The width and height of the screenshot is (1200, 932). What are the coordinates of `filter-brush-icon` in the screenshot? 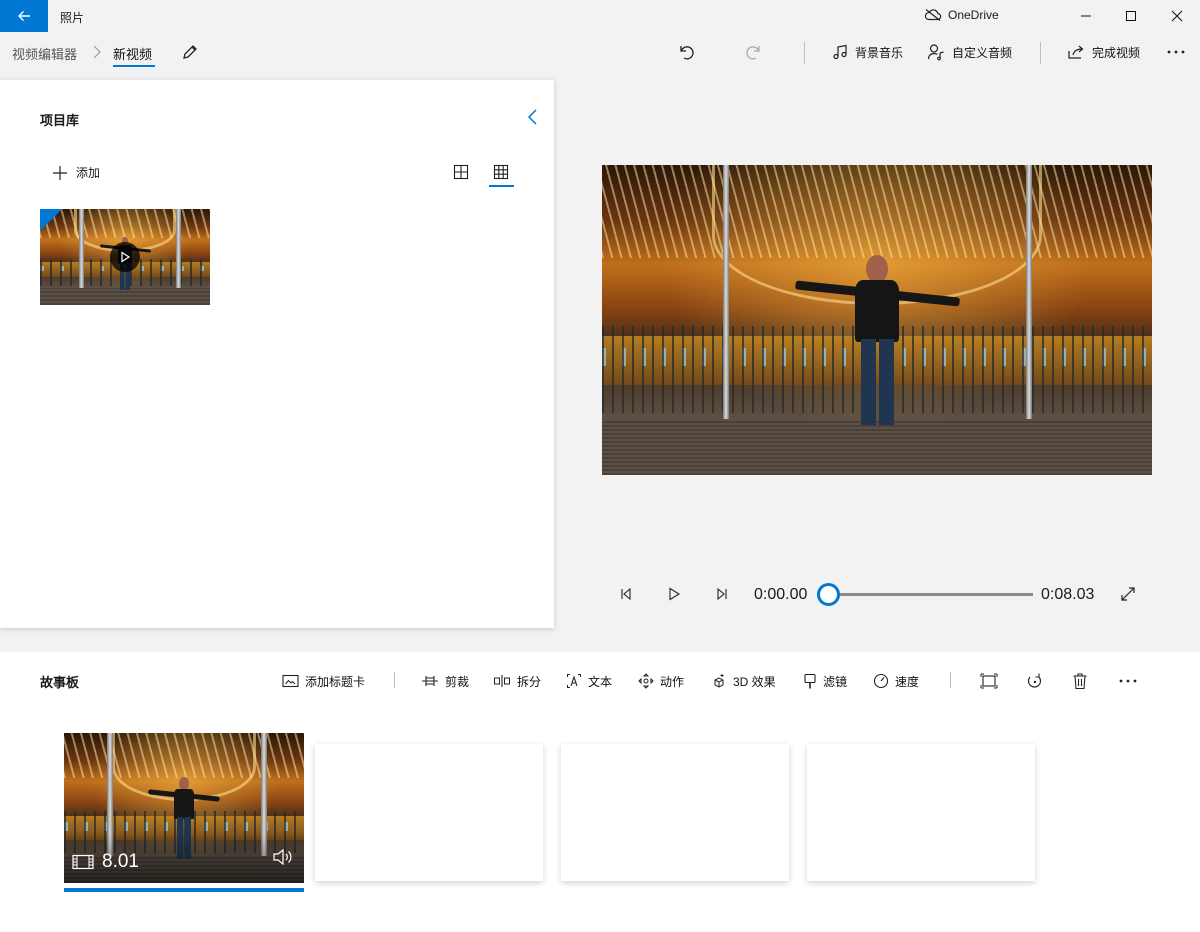 It's located at (810, 680).